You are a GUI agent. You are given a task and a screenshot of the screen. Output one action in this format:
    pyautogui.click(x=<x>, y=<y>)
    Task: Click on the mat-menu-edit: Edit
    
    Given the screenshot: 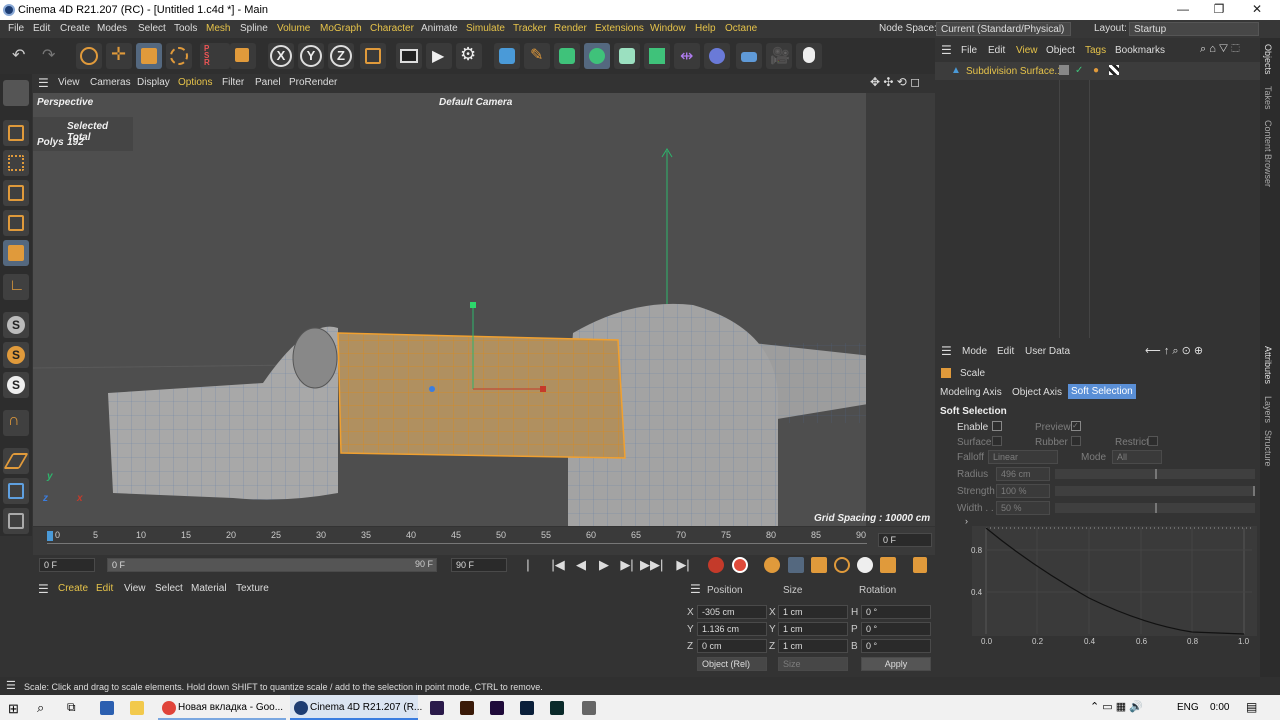 What is the action you would take?
    pyautogui.click(x=104, y=588)
    